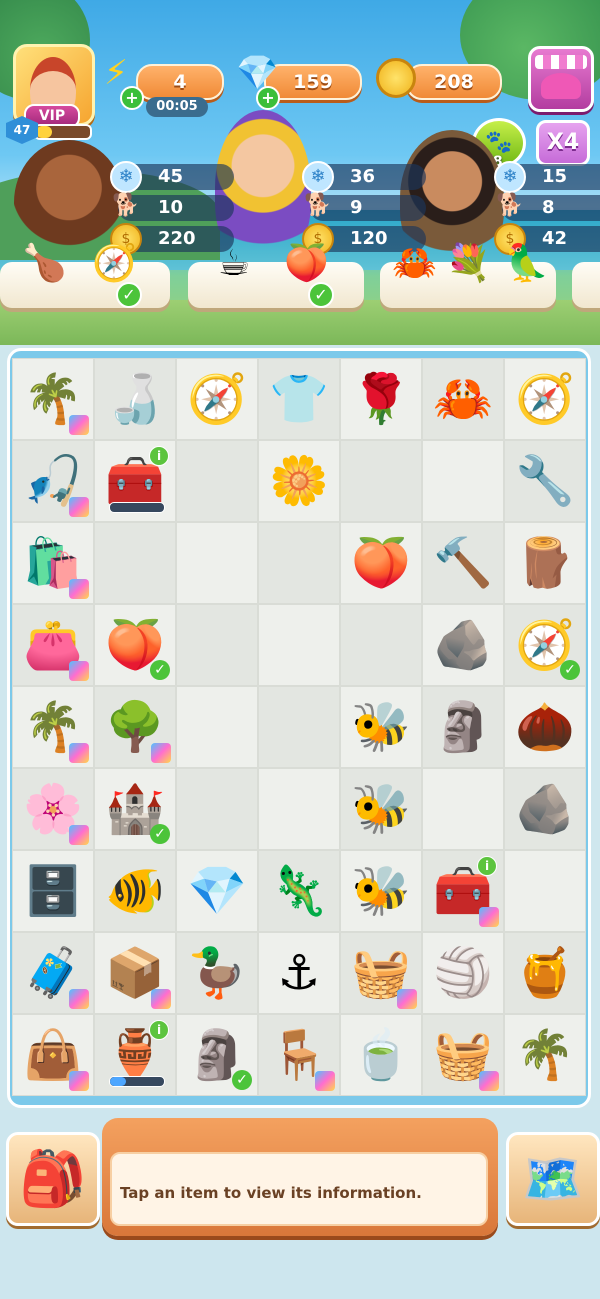  I want to click on board-cell: 👛, so click(53, 645).